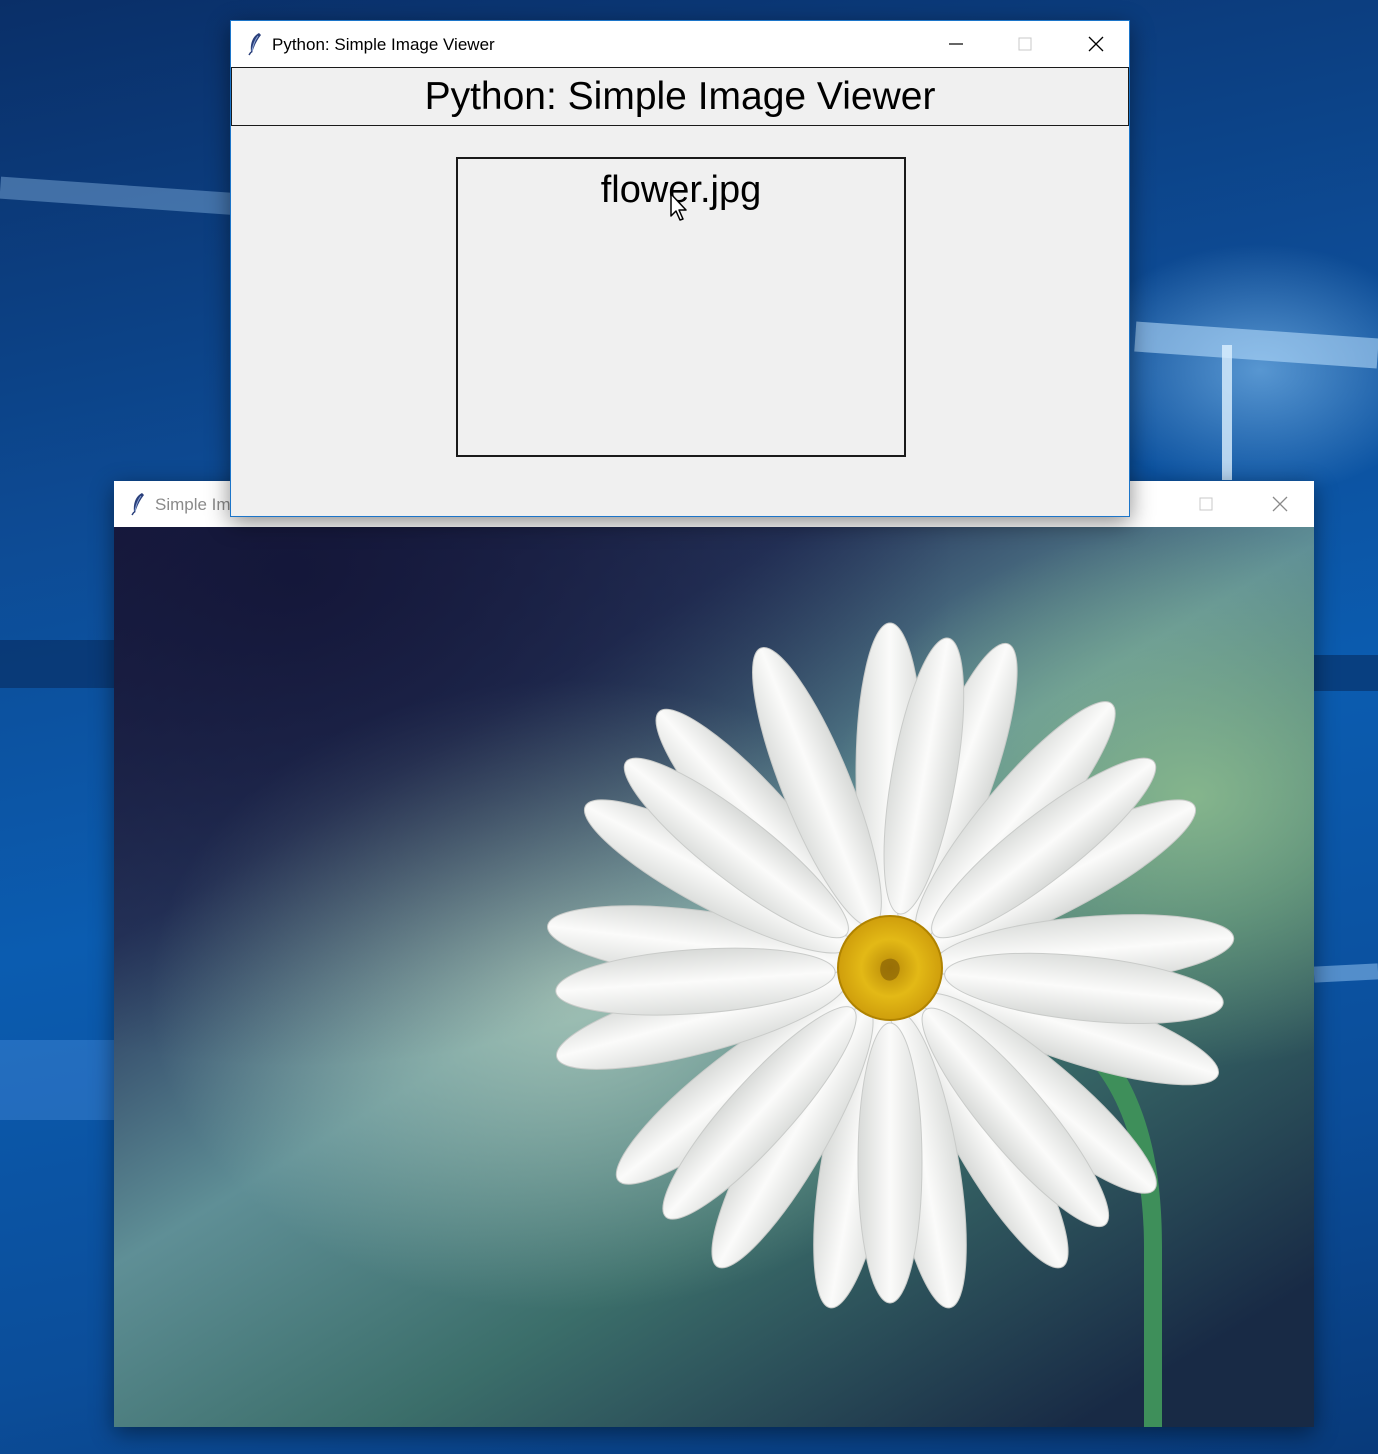 The height and width of the screenshot is (1454, 1378). Describe the element at coordinates (193, 504) in the screenshot. I see `window-title: Simple Im` at that location.